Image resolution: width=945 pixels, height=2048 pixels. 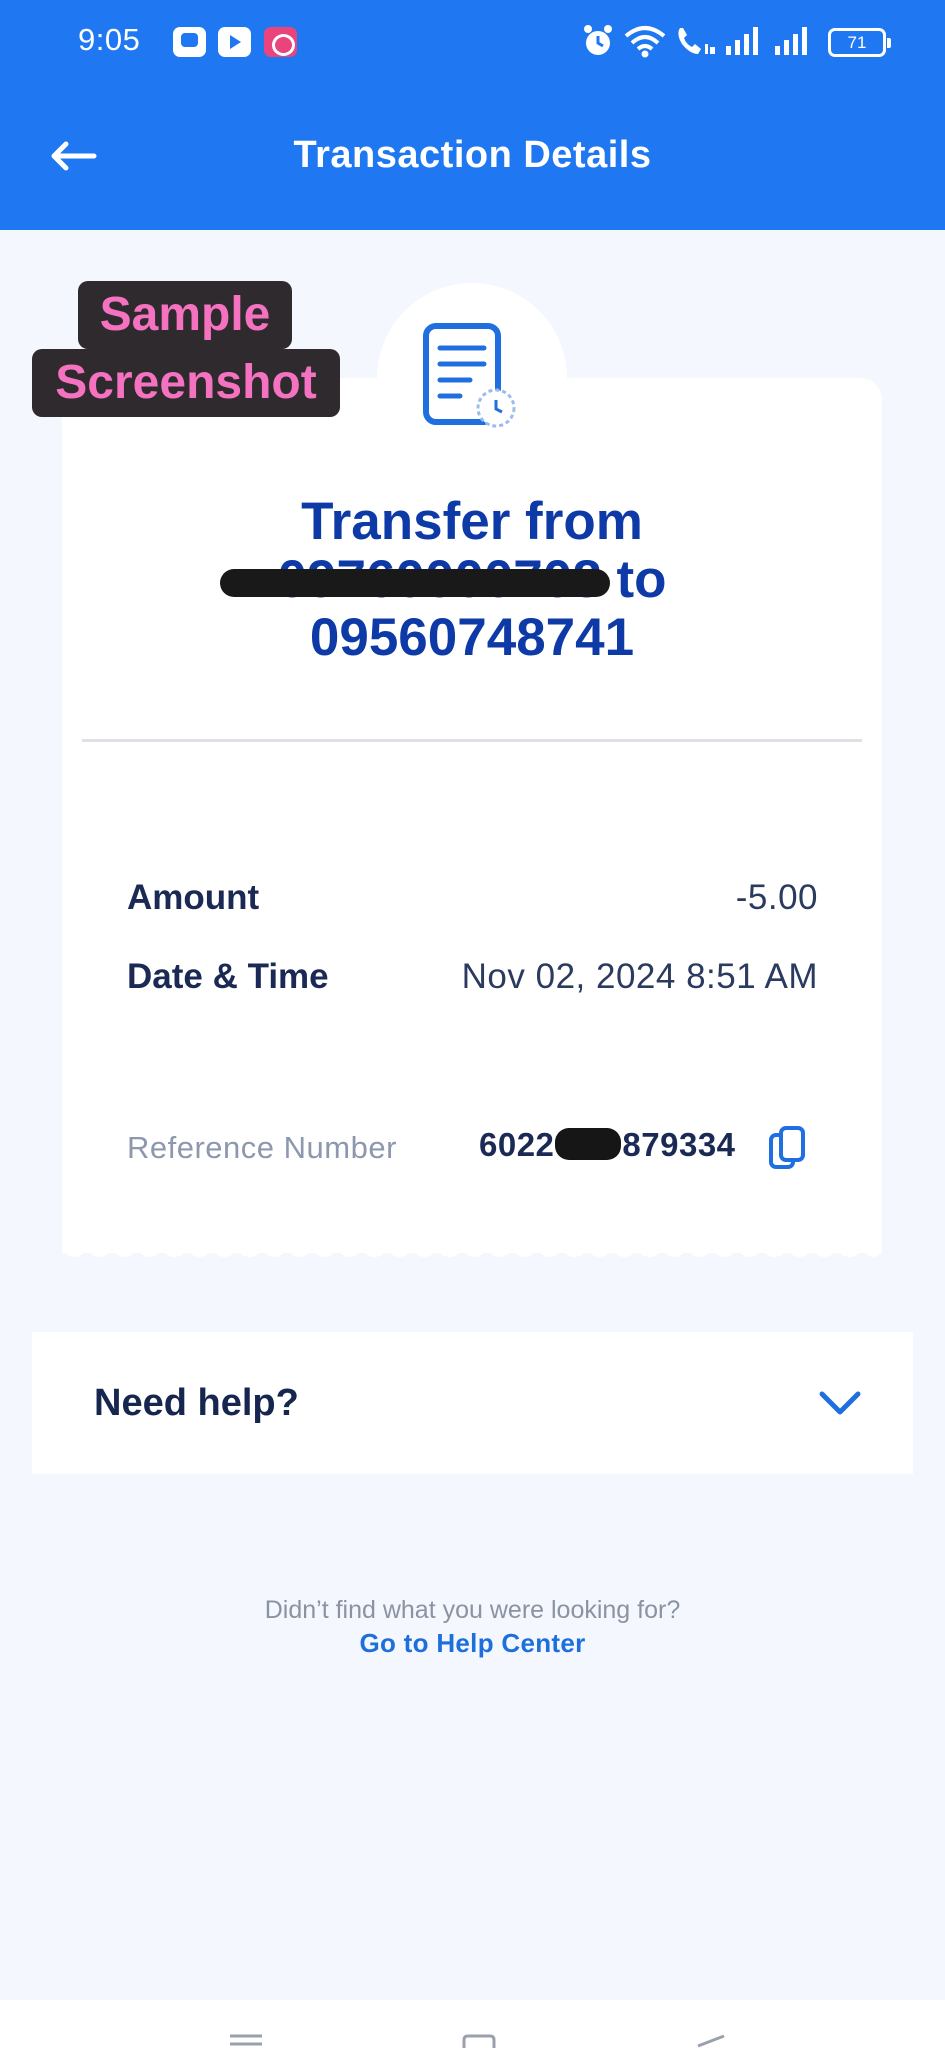 What do you see at coordinates (840, 1403) in the screenshot?
I see `chevron-down-icon` at bounding box center [840, 1403].